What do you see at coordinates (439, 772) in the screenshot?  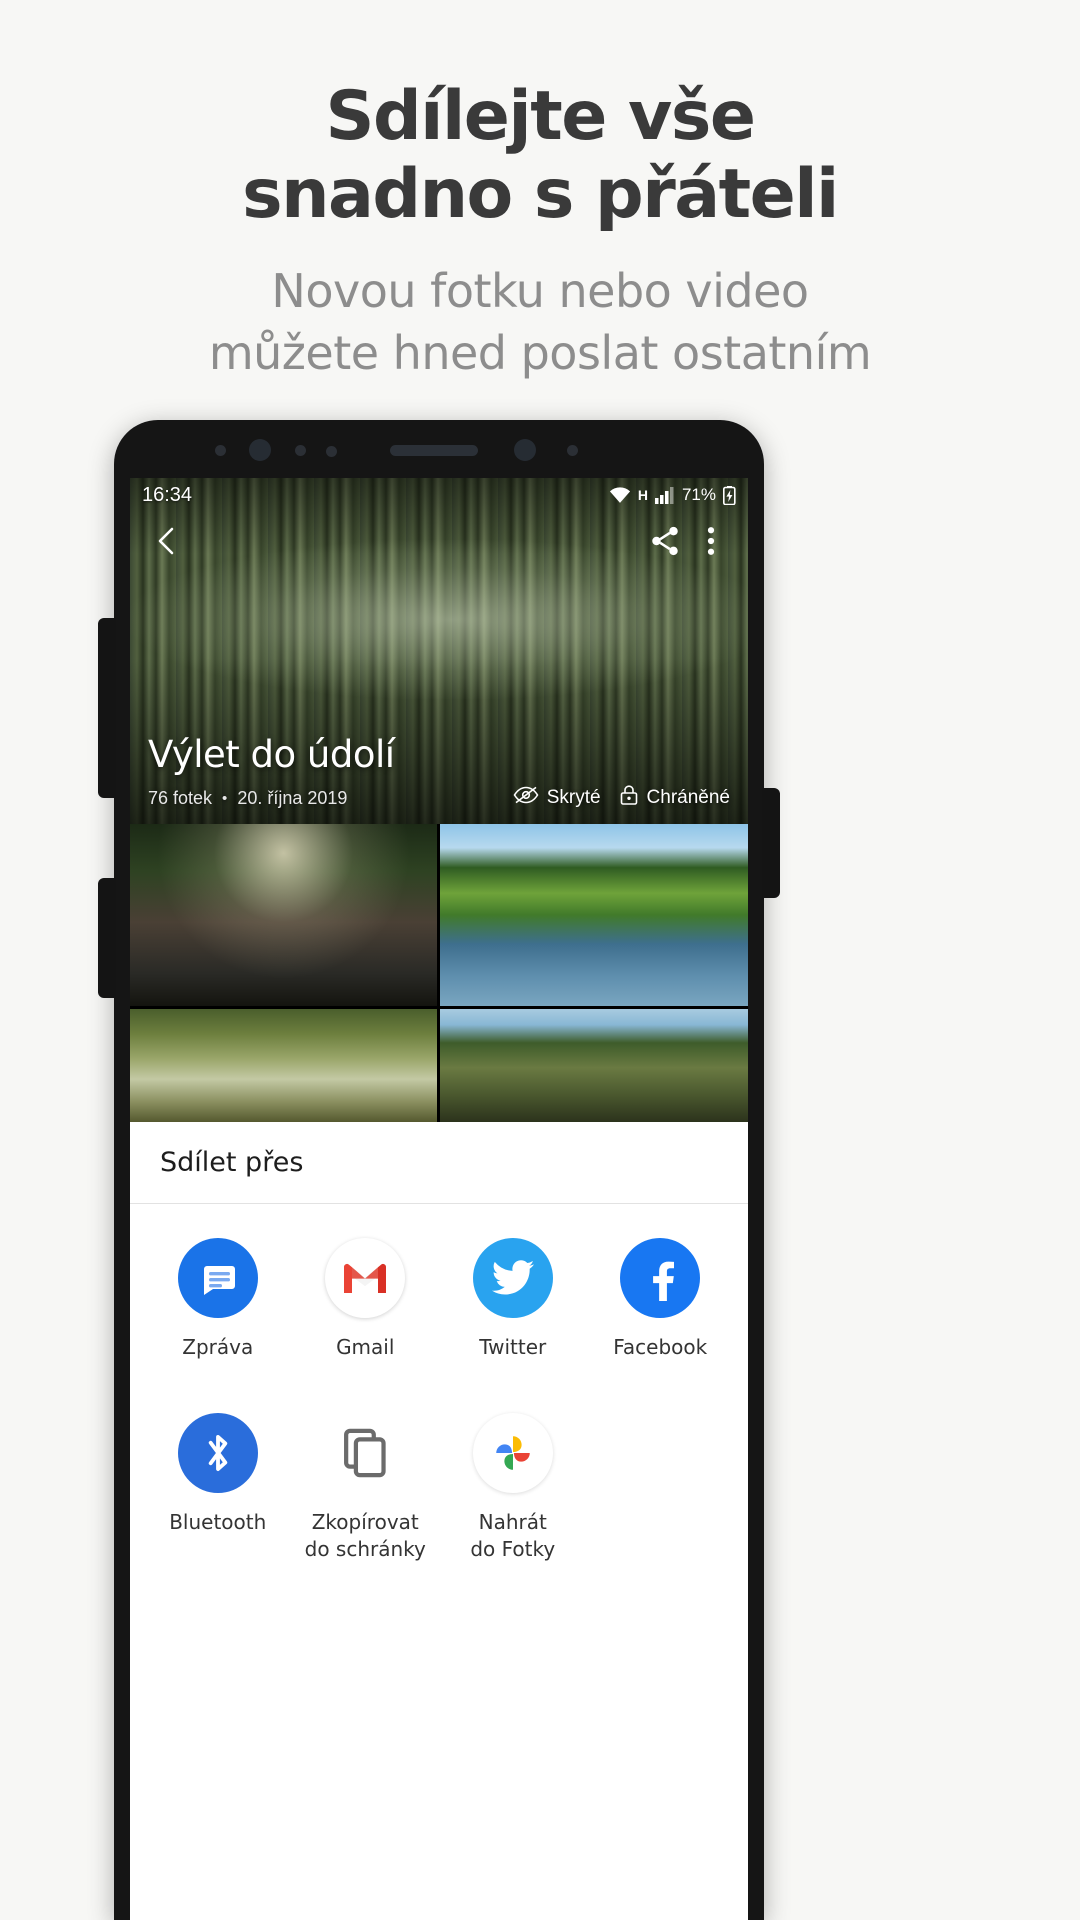 I see `album-caption: Výlet do údolí 76 fotek • 20. října 2019` at bounding box center [439, 772].